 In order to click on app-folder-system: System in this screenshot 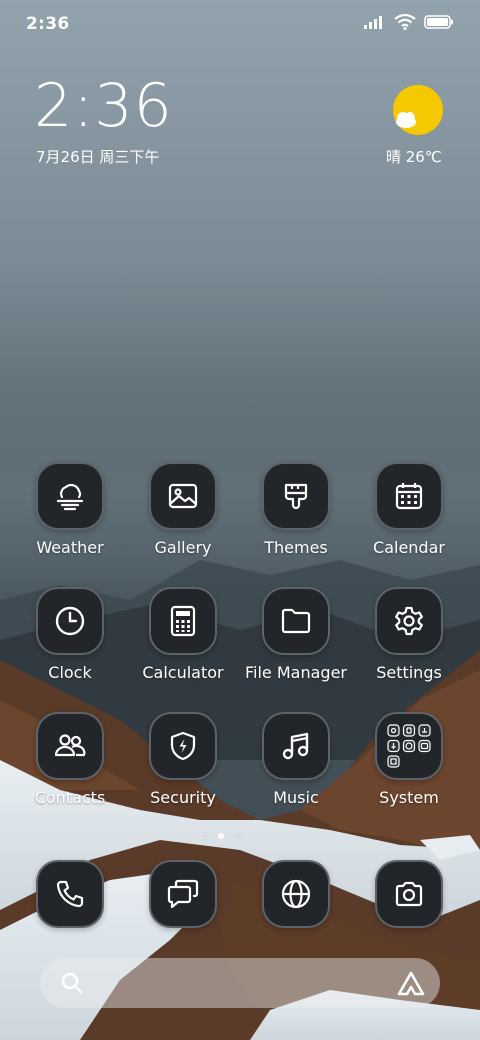, I will do `click(409, 762)`.